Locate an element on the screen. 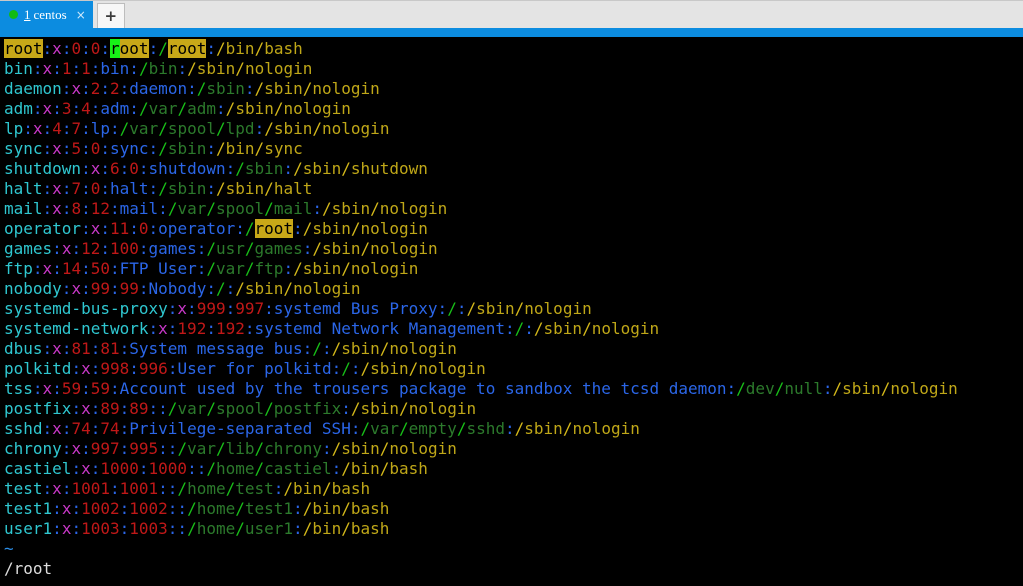 The width and height of the screenshot is (1023, 586). terminal-token: adm is located at coordinates (115, 108).